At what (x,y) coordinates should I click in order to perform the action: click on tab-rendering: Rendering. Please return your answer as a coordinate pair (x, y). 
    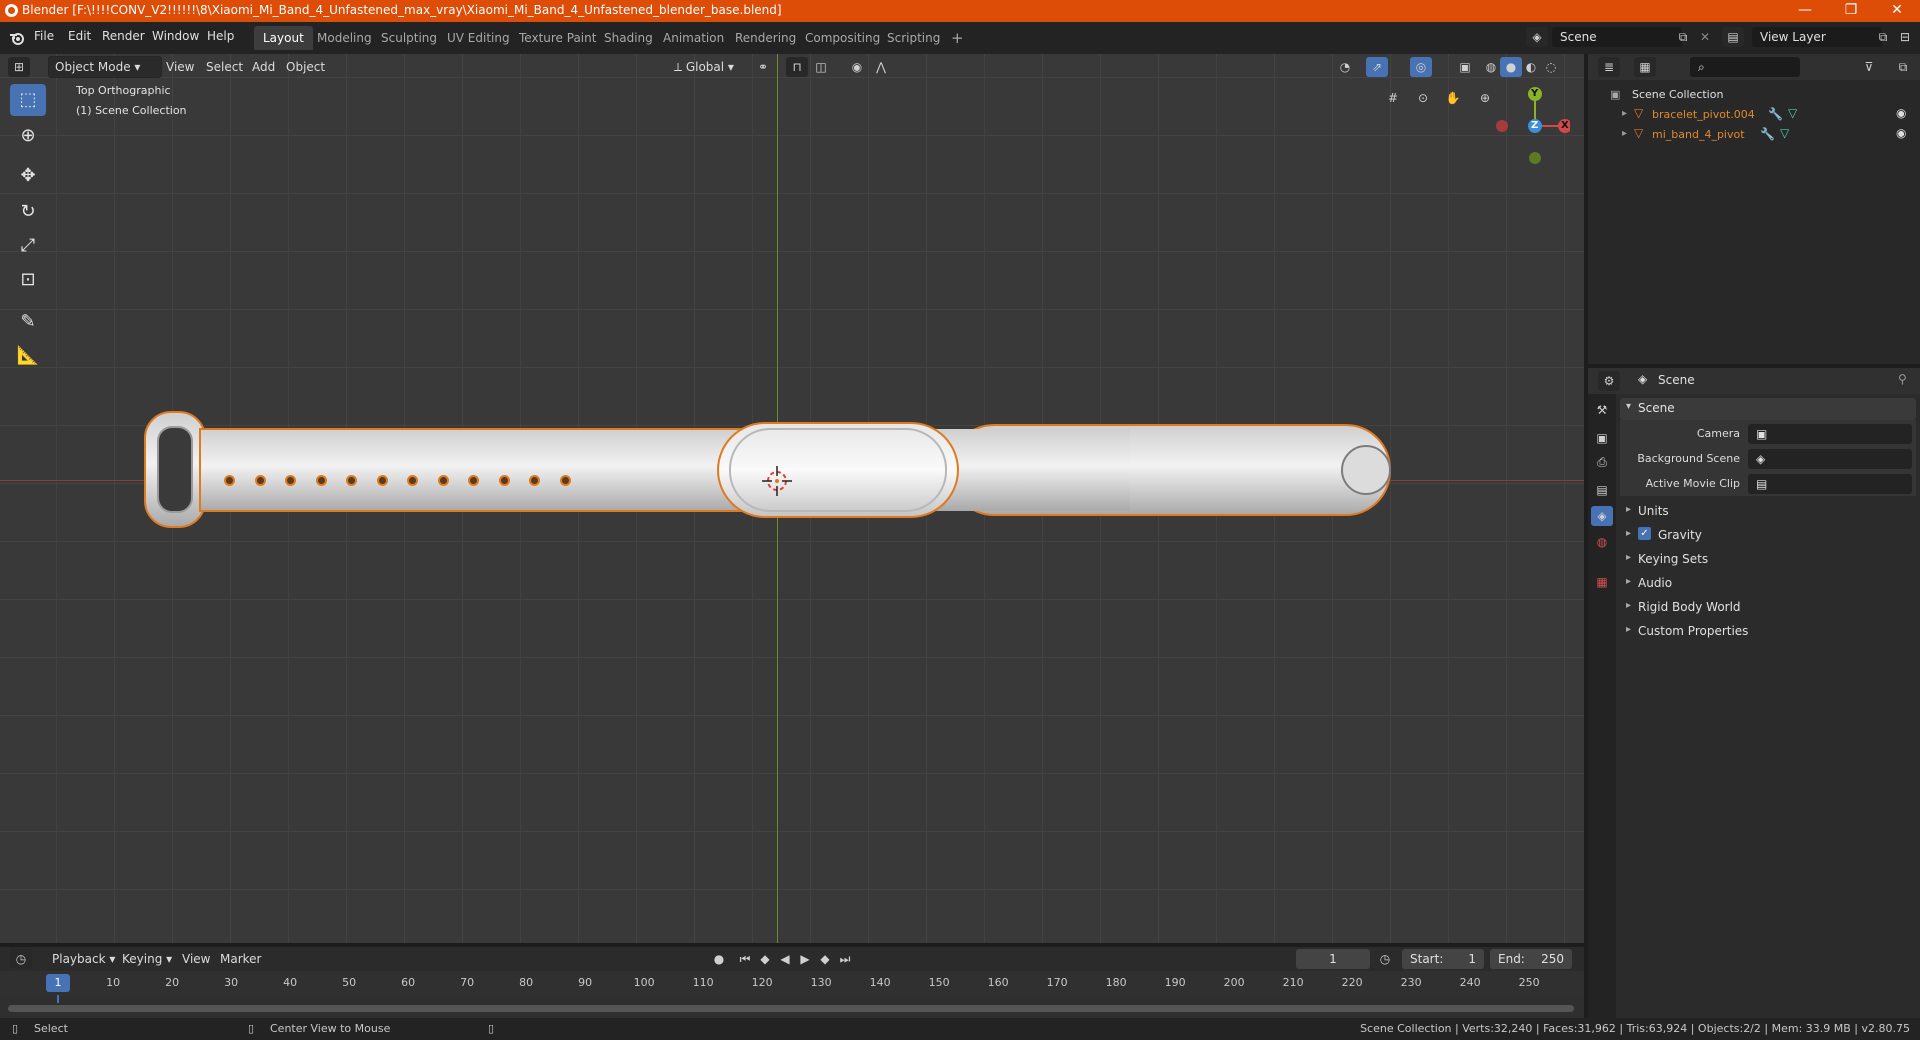
    Looking at the image, I should click on (765, 38).